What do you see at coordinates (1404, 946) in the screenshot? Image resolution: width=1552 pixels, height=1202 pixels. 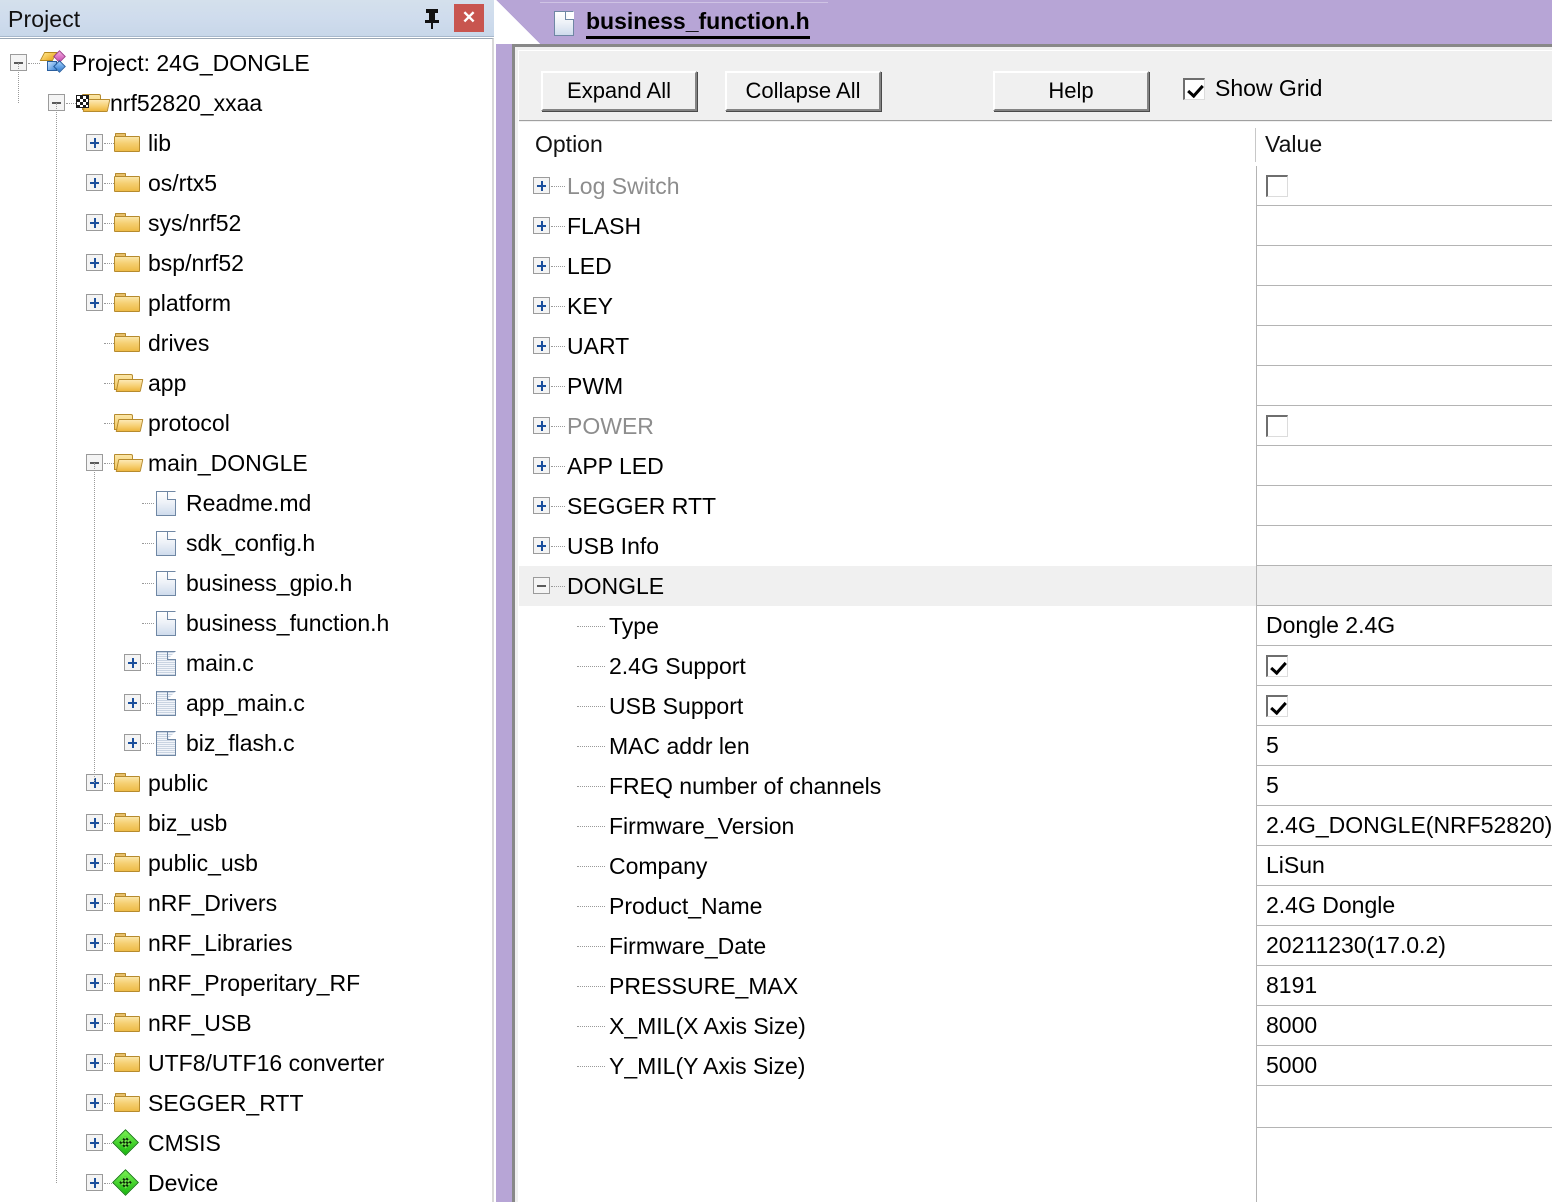 I see `grid-row-value: 20211230(17.0.2)` at bounding box center [1404, 946].